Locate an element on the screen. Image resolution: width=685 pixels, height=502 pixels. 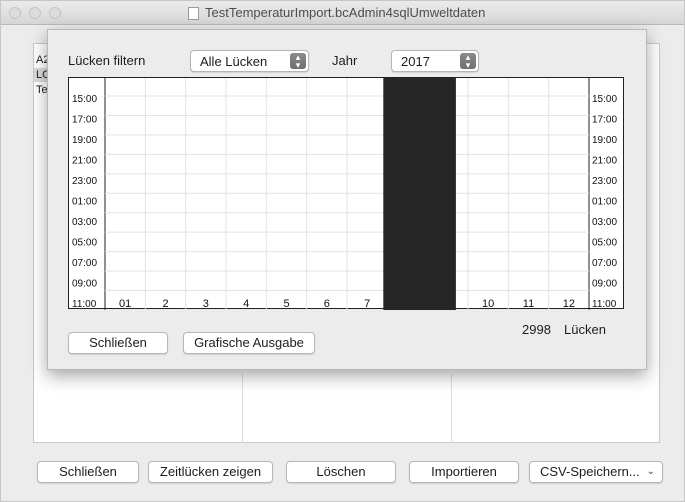
y-tick-label-left: 19:00 is located at coordinates (84, 140).